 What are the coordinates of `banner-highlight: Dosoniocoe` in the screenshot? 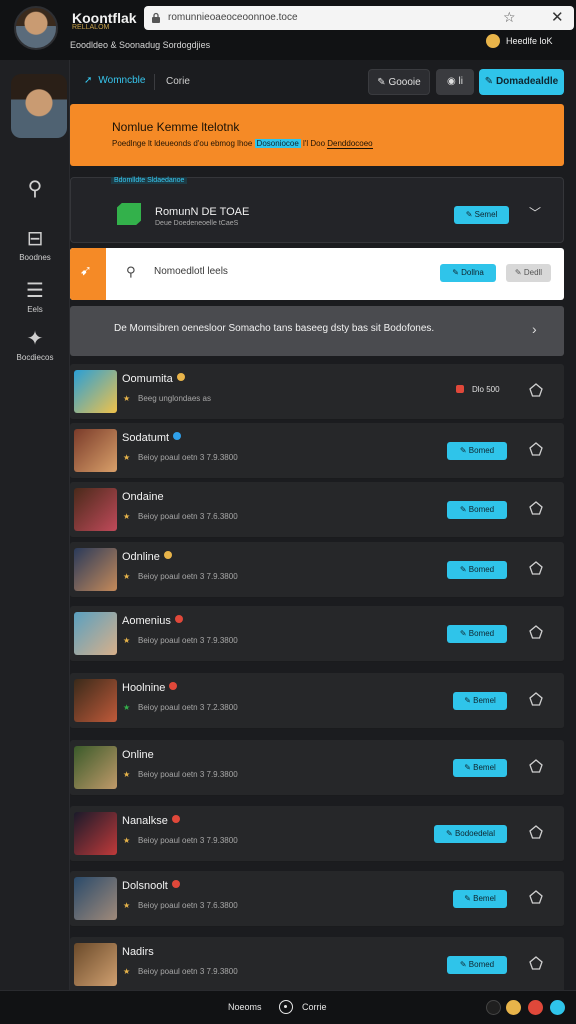 It's located at (277, 143).